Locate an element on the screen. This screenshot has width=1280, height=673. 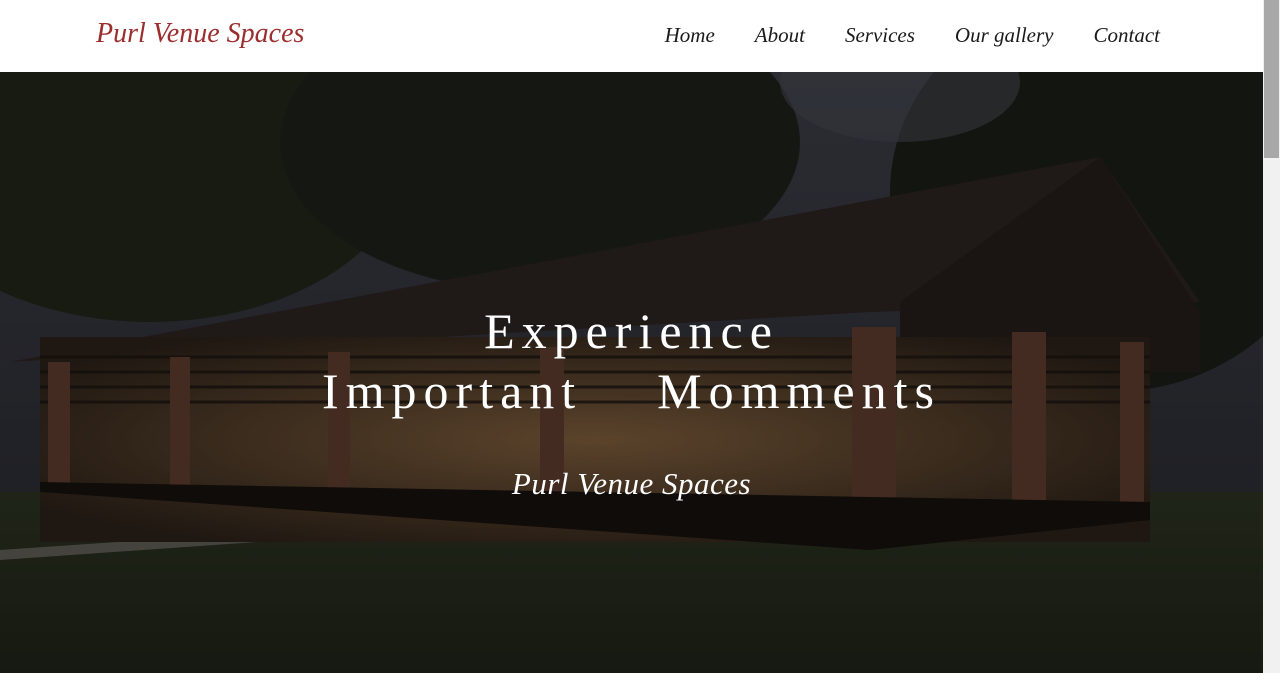
brand-logo-link: Purl Venue Spaces is located at coordinates (200, 34).